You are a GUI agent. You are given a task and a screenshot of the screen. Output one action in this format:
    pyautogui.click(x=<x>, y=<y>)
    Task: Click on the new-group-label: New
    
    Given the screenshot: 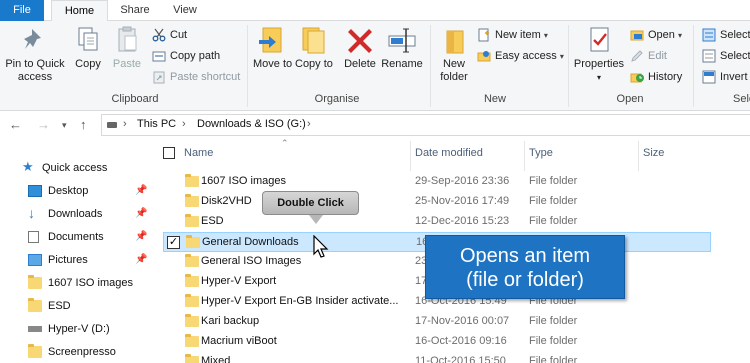 What is the action you would take?
    pyautogui.click(x=494, y=99)
    